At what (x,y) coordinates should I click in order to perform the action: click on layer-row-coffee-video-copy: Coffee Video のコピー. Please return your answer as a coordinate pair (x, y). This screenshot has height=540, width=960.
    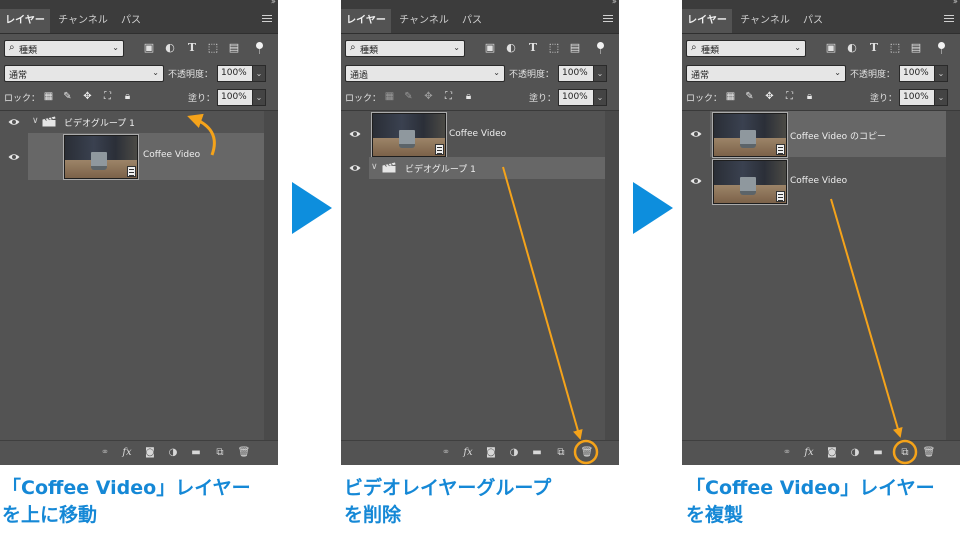
    Looking at the image, I should click on (814, 134).